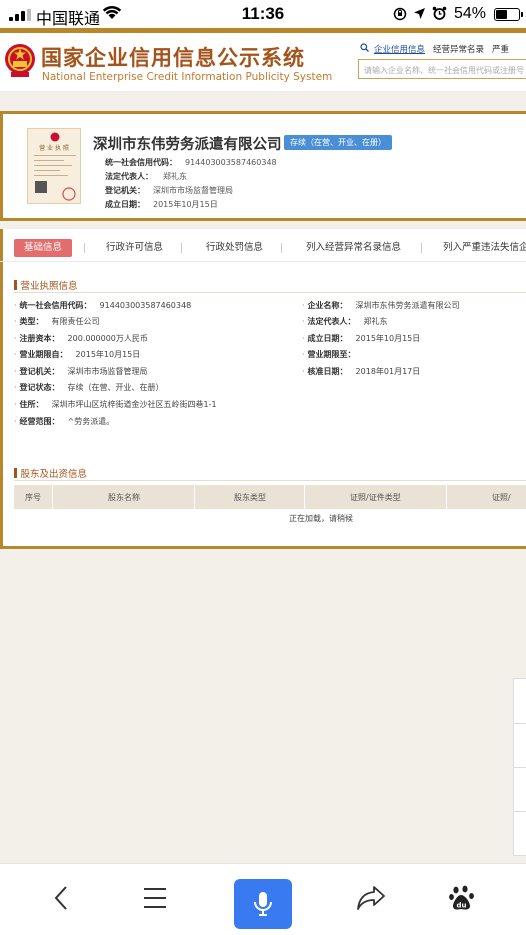 Image resolution: width=526 pixels, height=935 pixels. What do you see at coordinates (399, 49) in the screenshot?
I see `link-credit-info: 企业信用信息` at bounding box center [399, 49].